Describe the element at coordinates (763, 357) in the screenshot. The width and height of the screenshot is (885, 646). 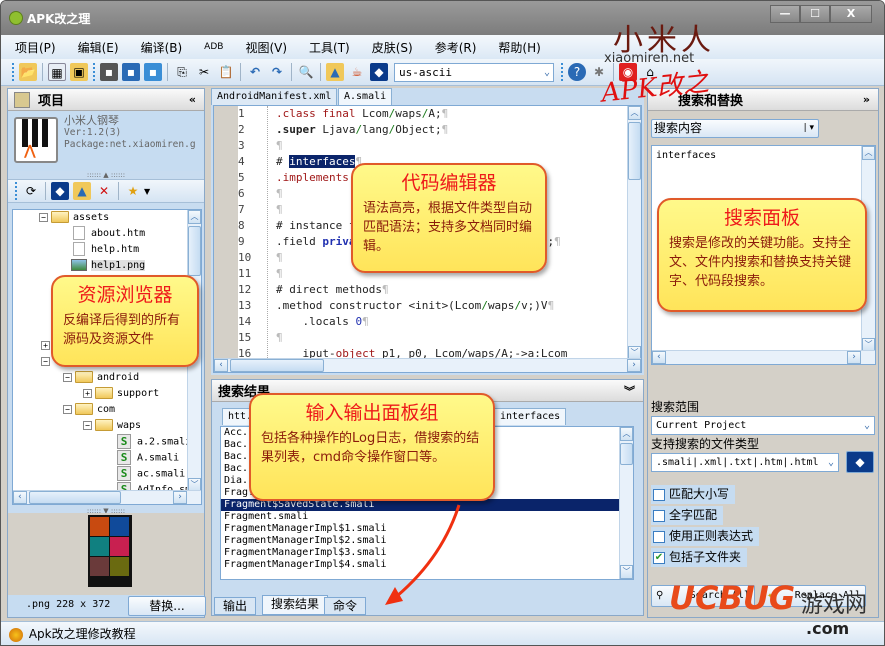
I see `query-horizontal-scrollbar: ‹ ›` at that location.